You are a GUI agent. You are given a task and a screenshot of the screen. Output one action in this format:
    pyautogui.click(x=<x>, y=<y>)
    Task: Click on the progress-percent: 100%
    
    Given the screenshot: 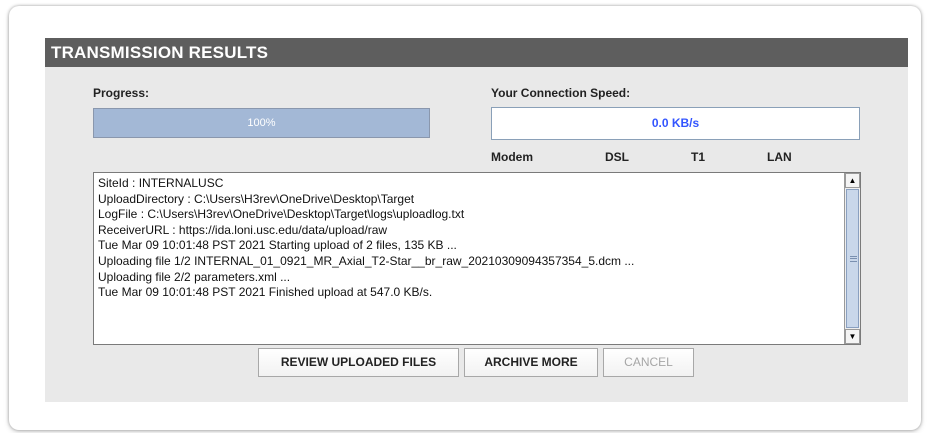 What is the action you would take?
    pyautogui.click(x=261, y=123)
    